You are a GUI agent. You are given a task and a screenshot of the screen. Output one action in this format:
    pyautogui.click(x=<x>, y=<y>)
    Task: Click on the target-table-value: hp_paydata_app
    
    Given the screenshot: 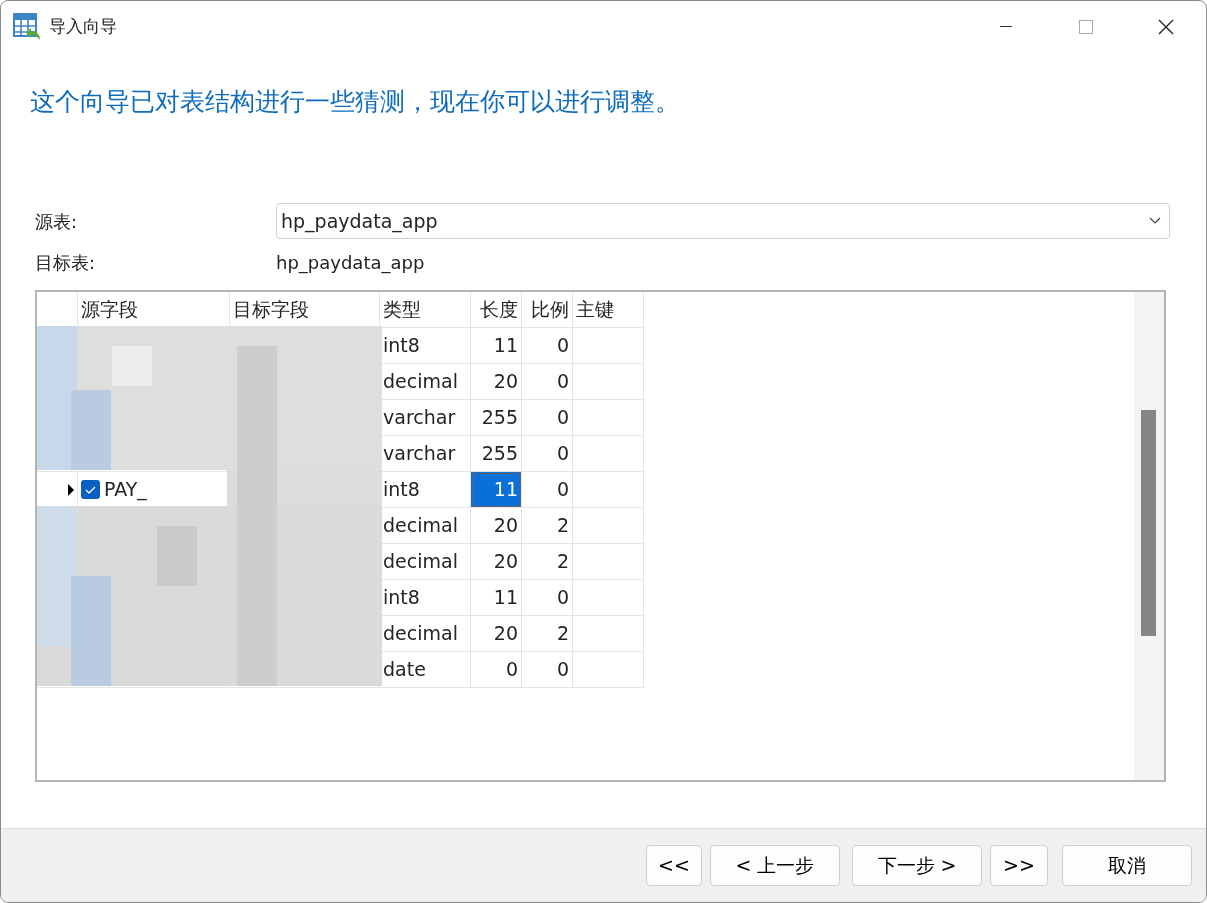 What is the action you would take?
    pyautogui.click(x=350, y=263)
    